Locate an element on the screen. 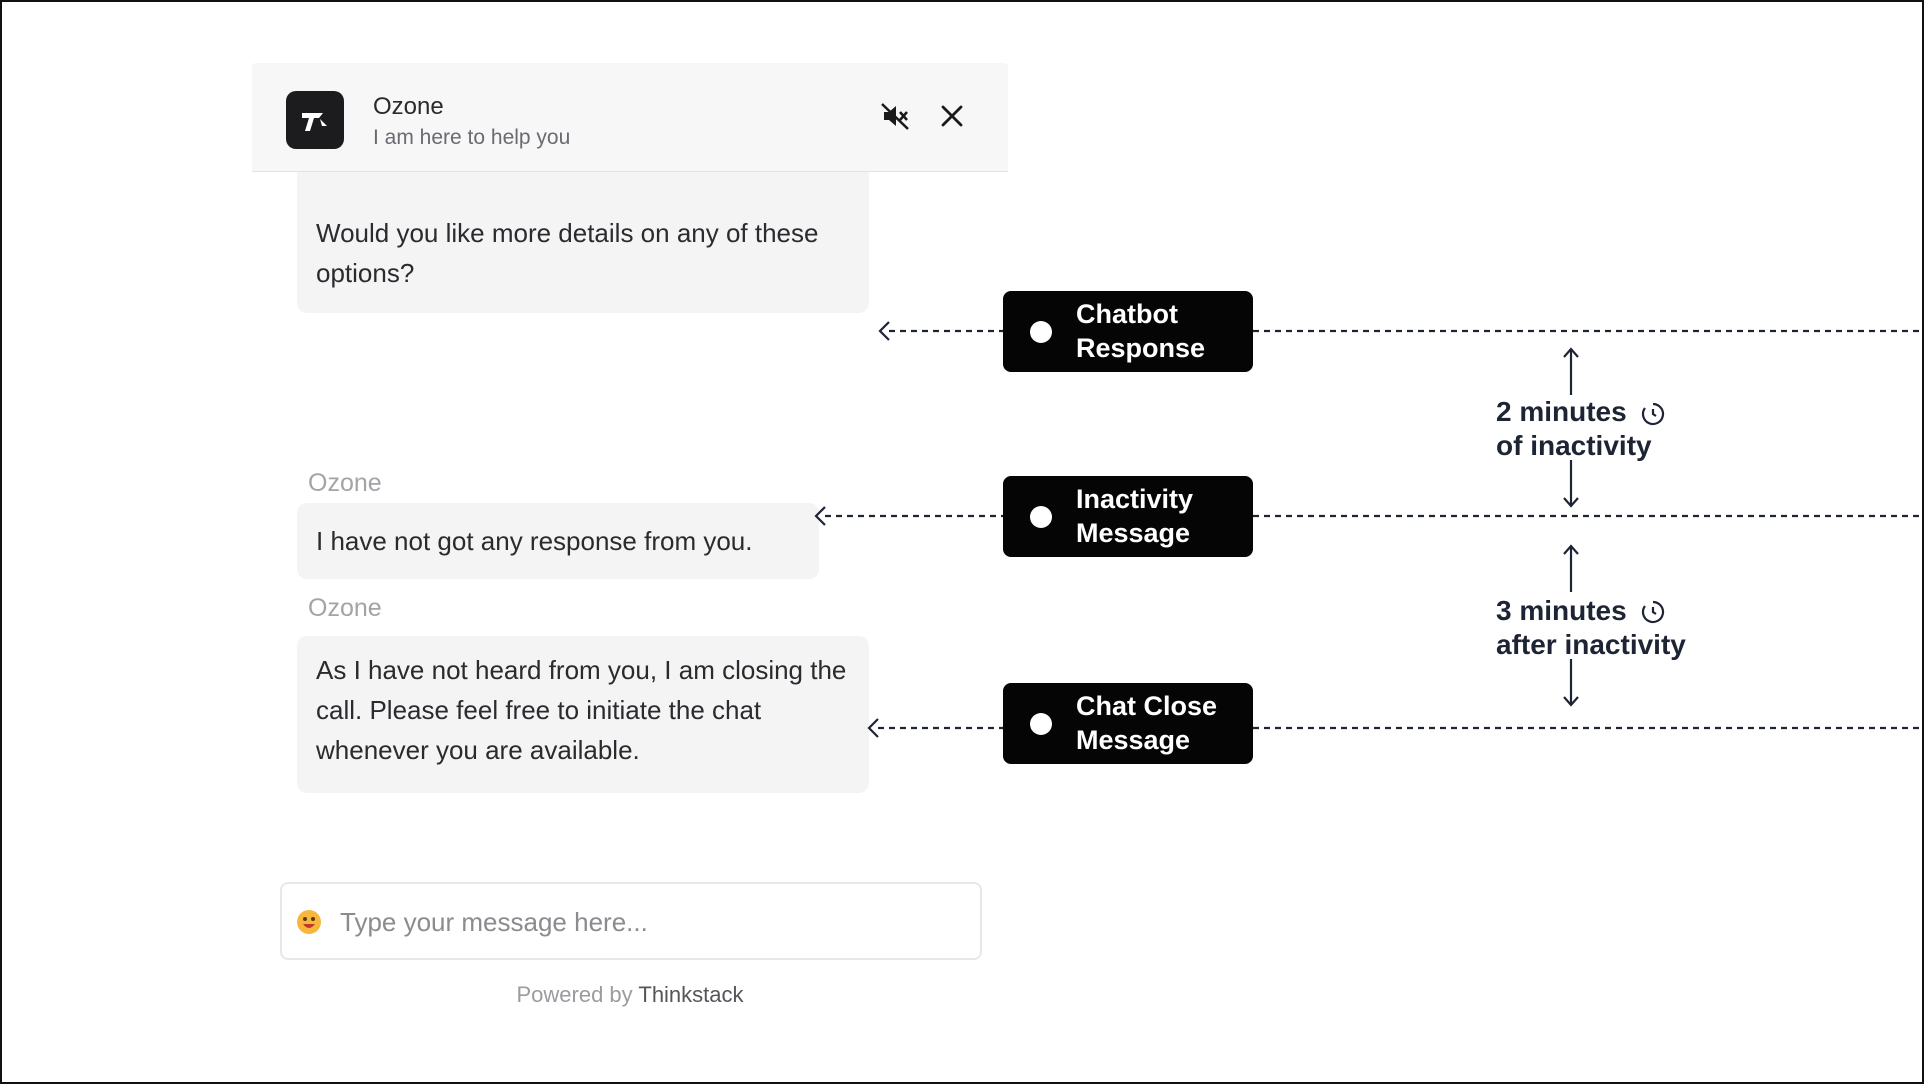 Image resolution: width=1924 pixels, height=1084 pixels. mute-icon is located at coordinates (895, 116).